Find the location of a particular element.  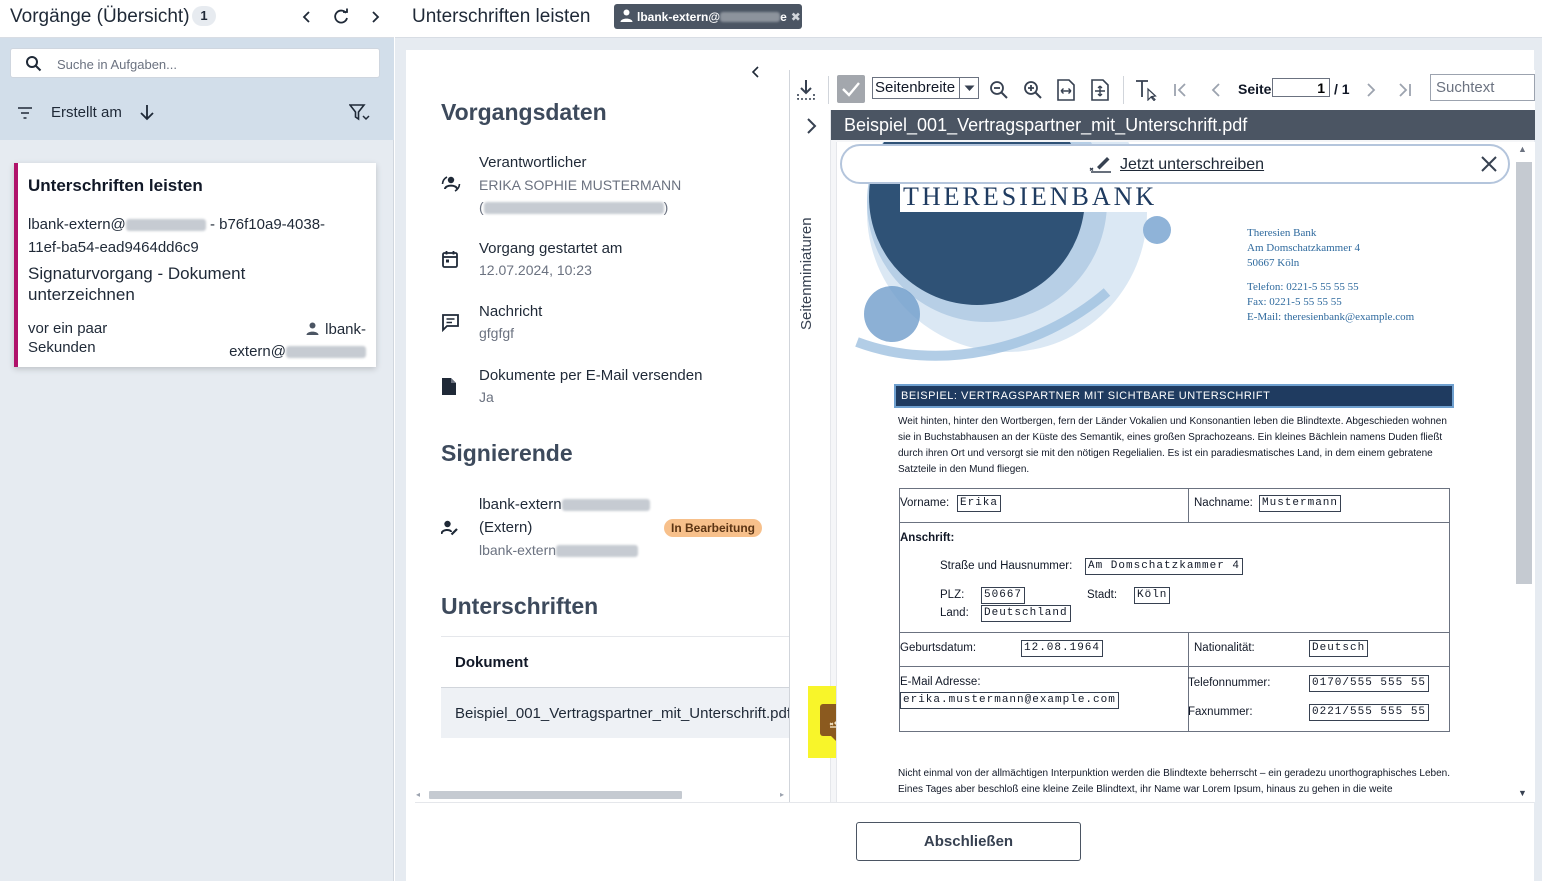

finish-button: Abschließen is located at coordinates (968, 841).